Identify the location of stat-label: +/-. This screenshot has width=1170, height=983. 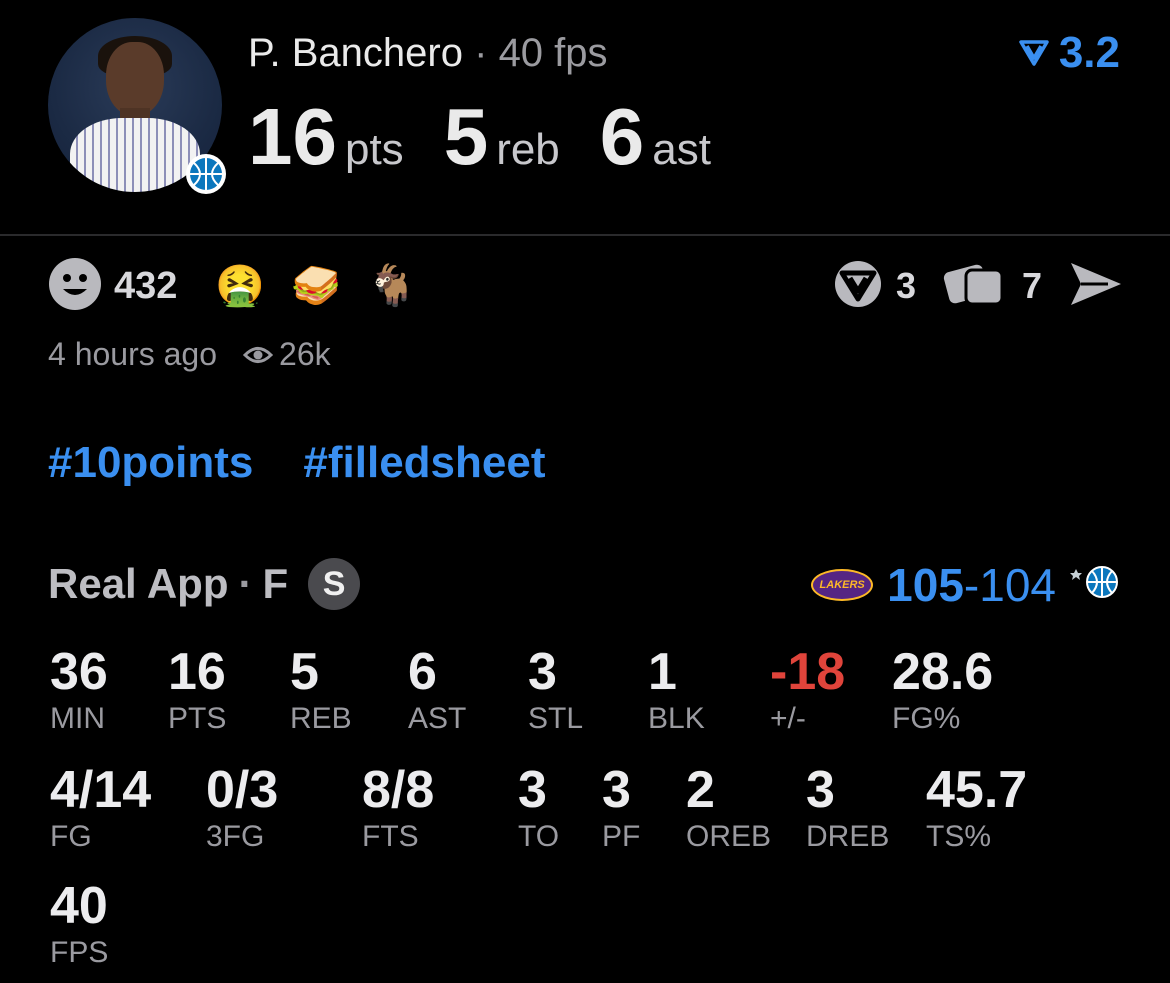
(788, 718).